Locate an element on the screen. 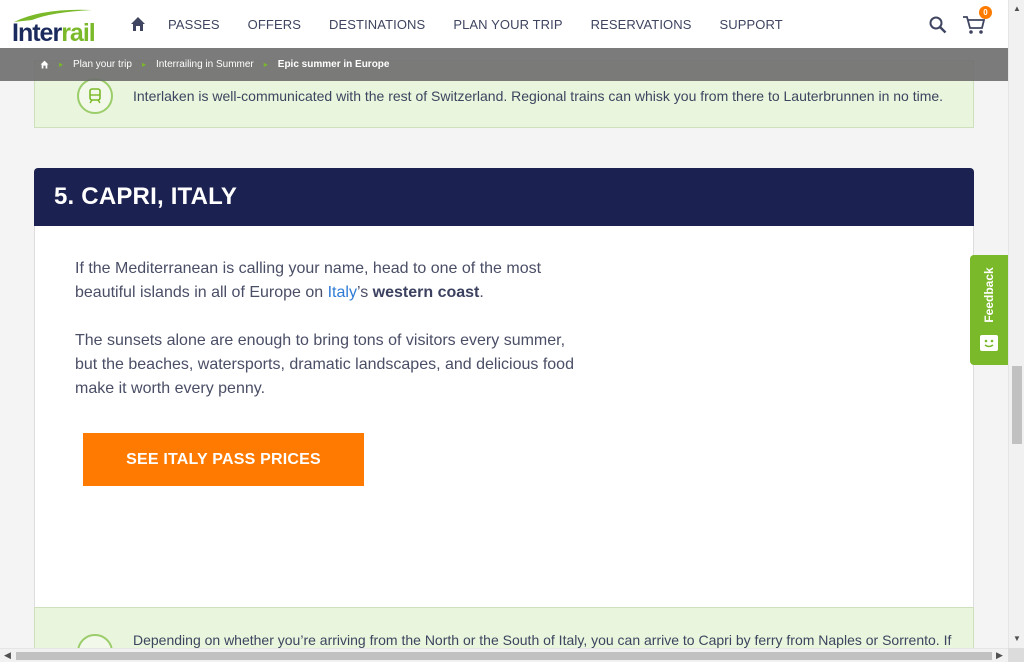 The height and width of the screenshot is (662, 1024). scroll-down-icon: ▼ is located at coordinates (1017, 638).